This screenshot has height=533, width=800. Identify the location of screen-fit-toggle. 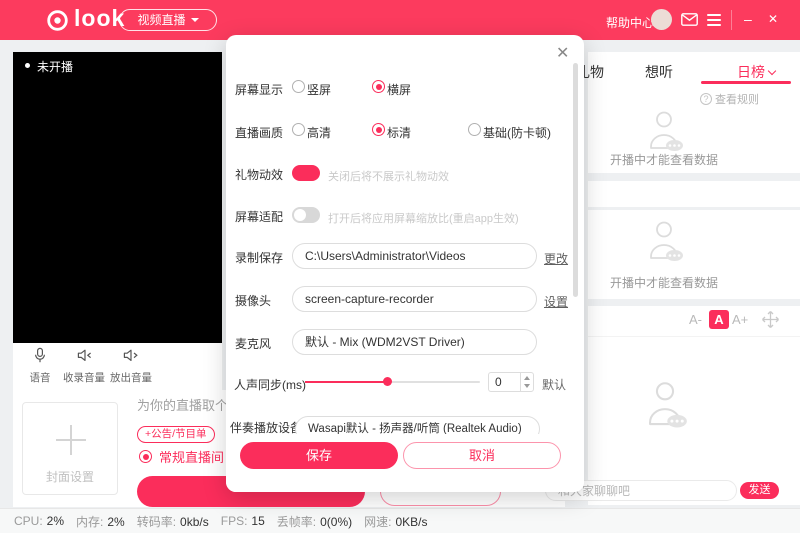
(306, 215).